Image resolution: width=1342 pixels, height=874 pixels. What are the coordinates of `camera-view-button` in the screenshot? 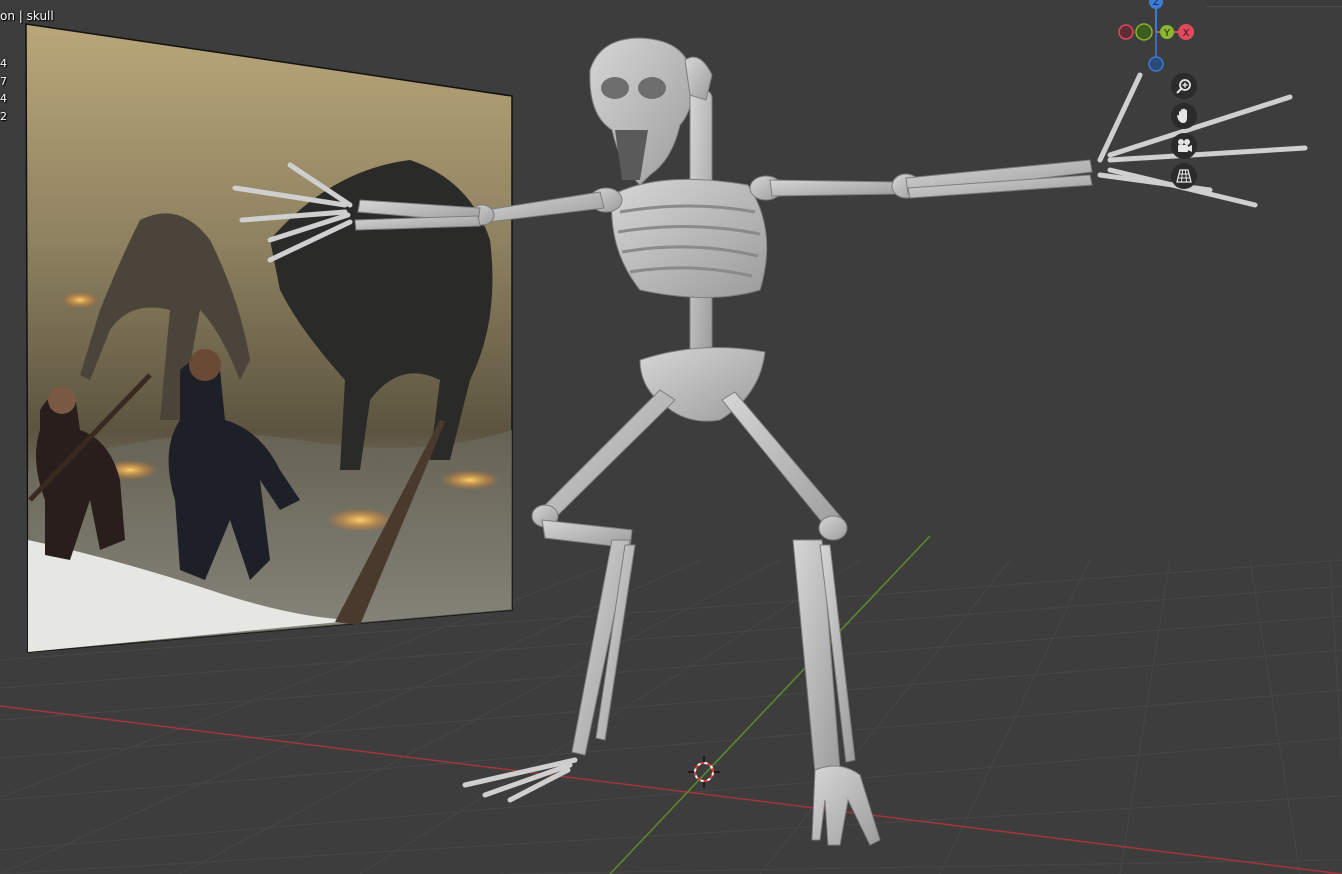 It's located at (1184, 146).